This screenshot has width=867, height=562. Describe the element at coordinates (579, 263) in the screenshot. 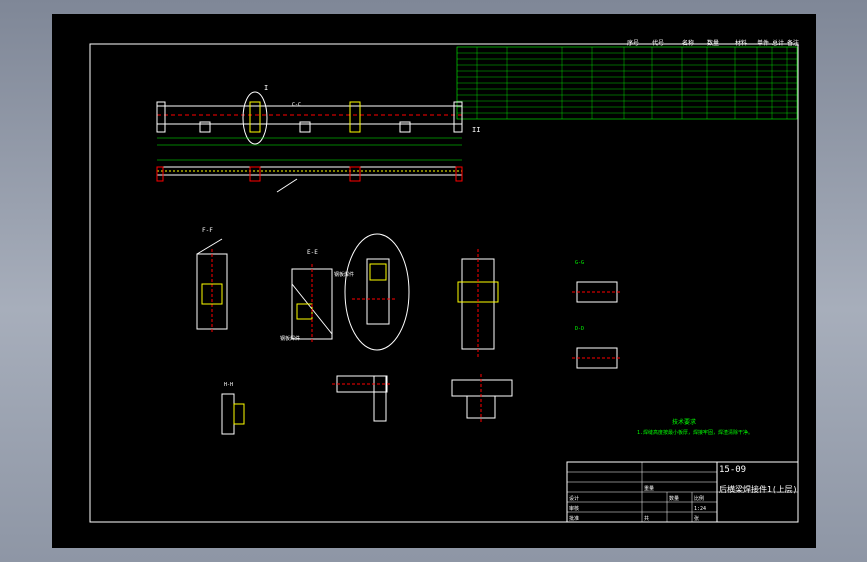

I see `view-label-gg: G-G` at that location.